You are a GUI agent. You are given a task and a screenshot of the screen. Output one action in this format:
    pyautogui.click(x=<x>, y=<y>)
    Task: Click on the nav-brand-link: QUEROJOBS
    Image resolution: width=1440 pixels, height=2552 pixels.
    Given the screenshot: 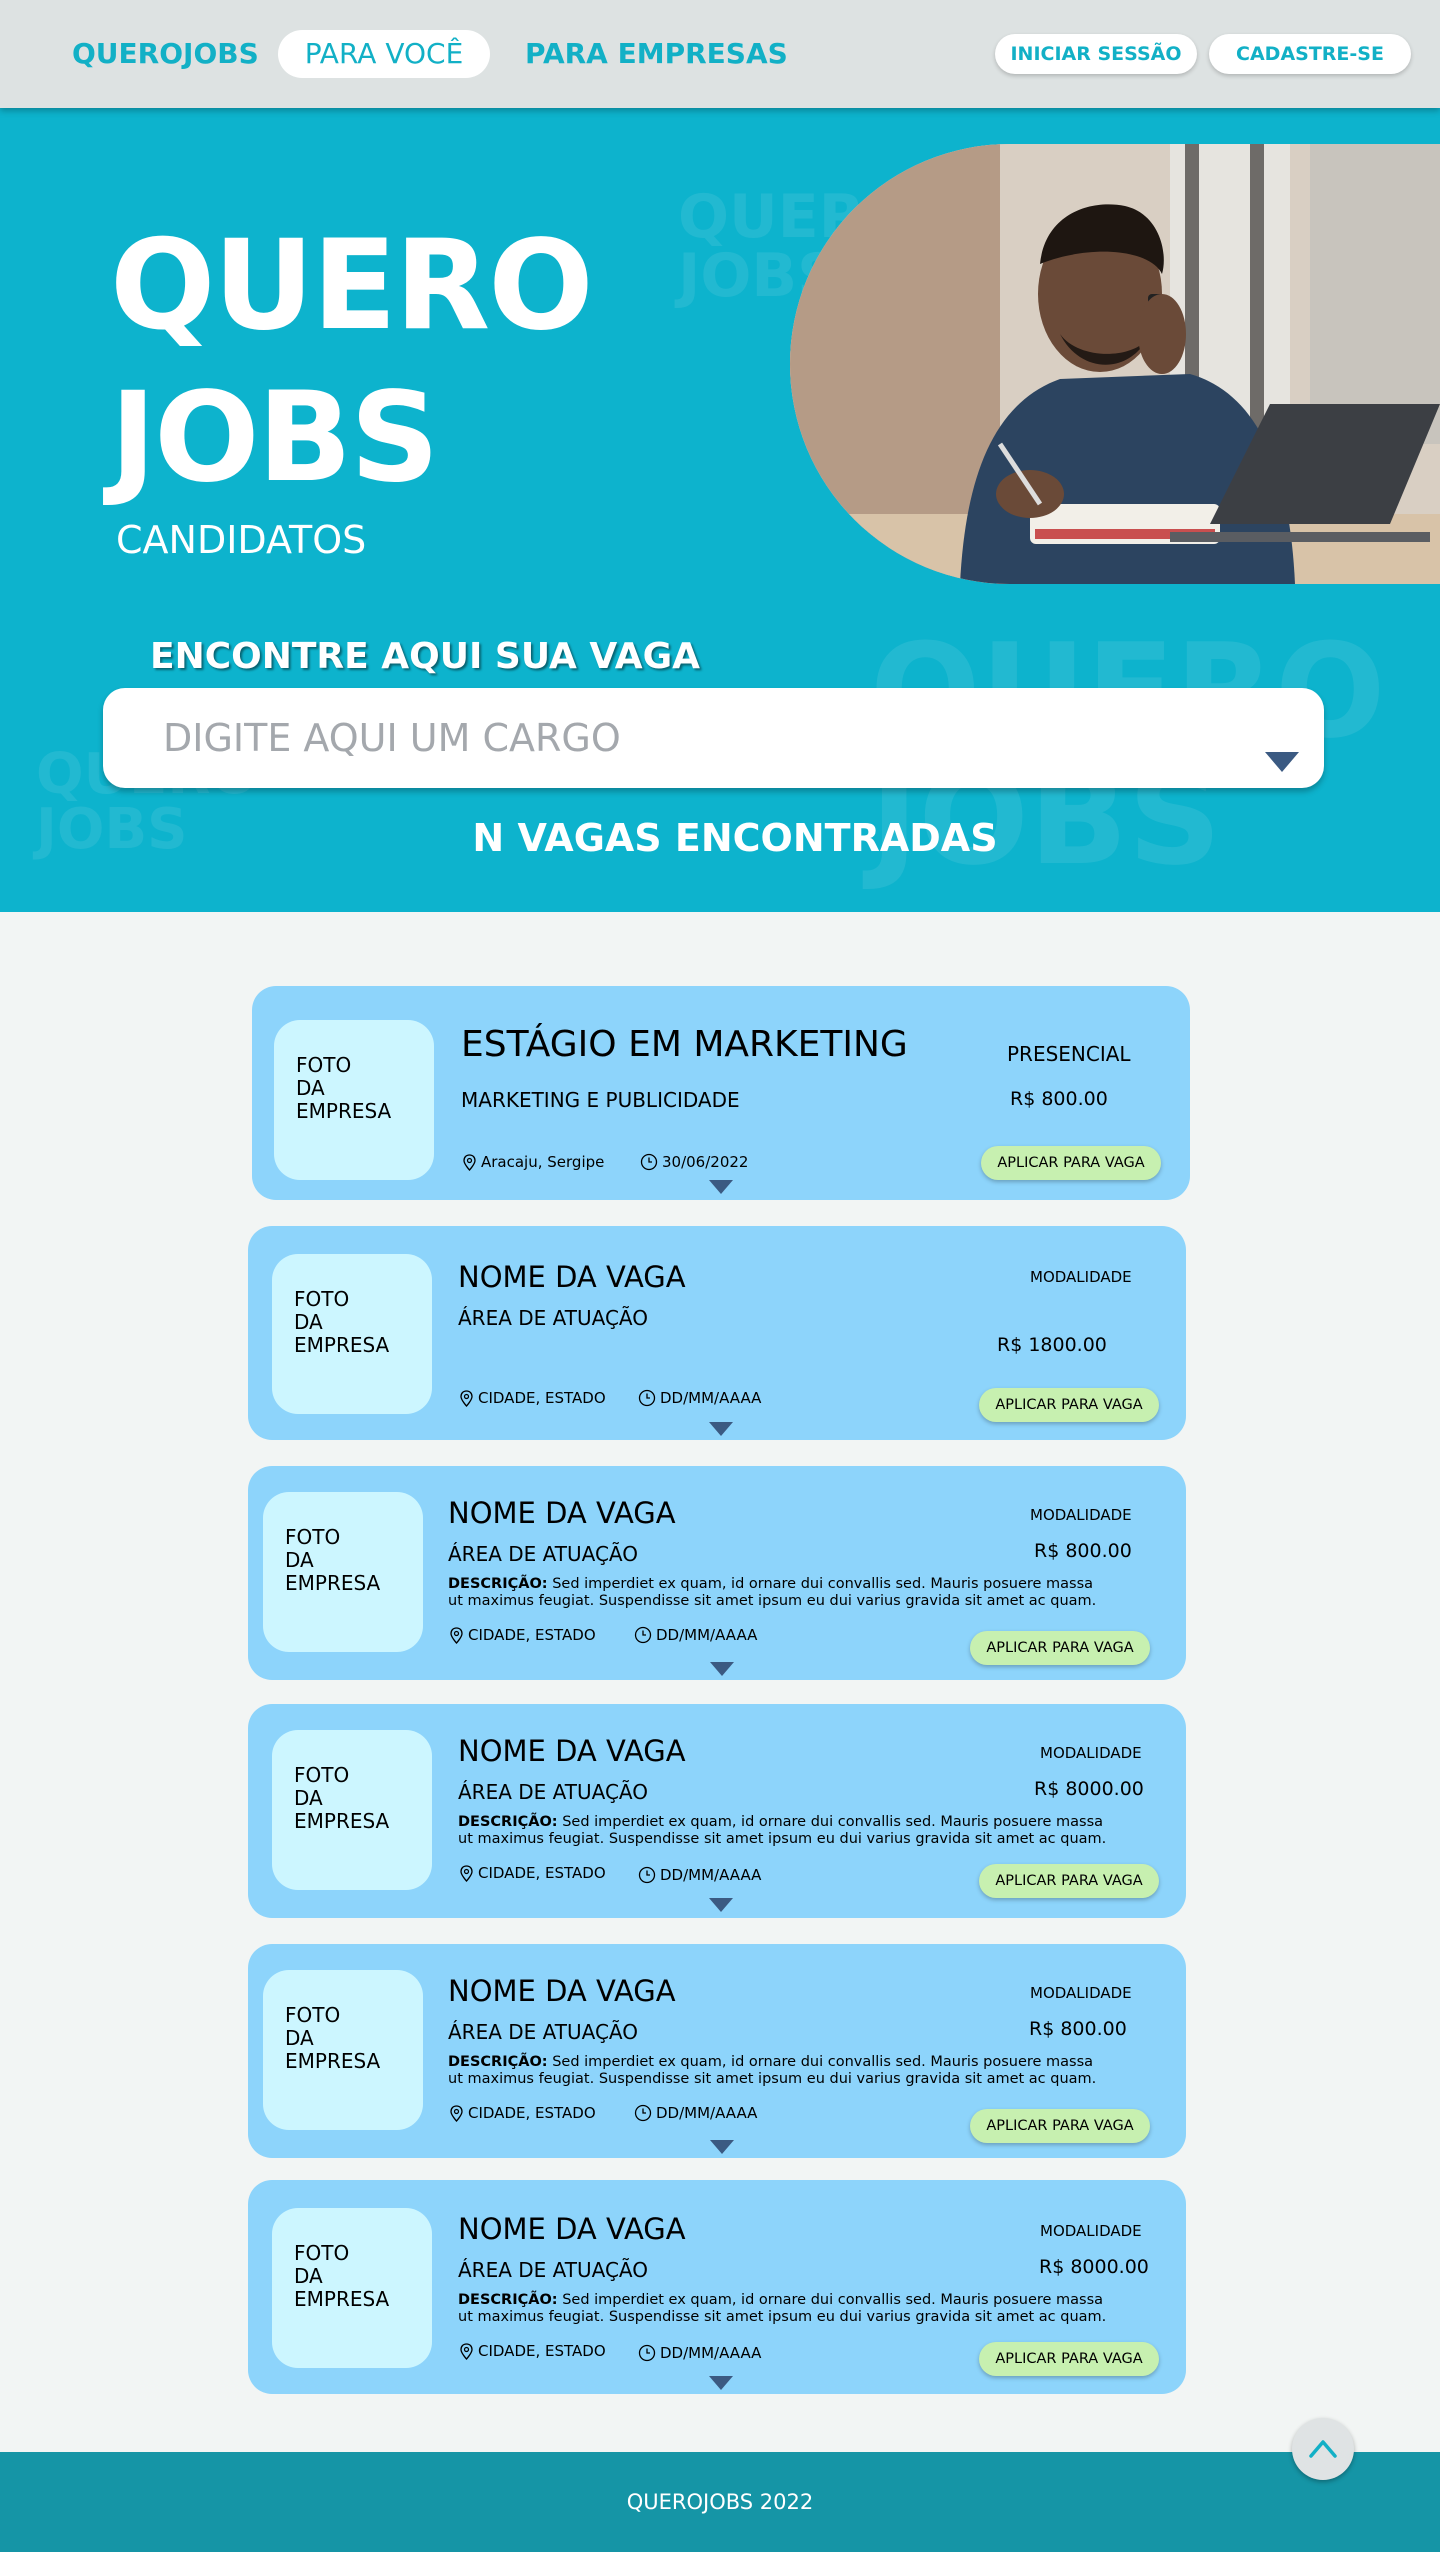 What is the action you would take?
    pyautogui.click(x=165, y=54)
    